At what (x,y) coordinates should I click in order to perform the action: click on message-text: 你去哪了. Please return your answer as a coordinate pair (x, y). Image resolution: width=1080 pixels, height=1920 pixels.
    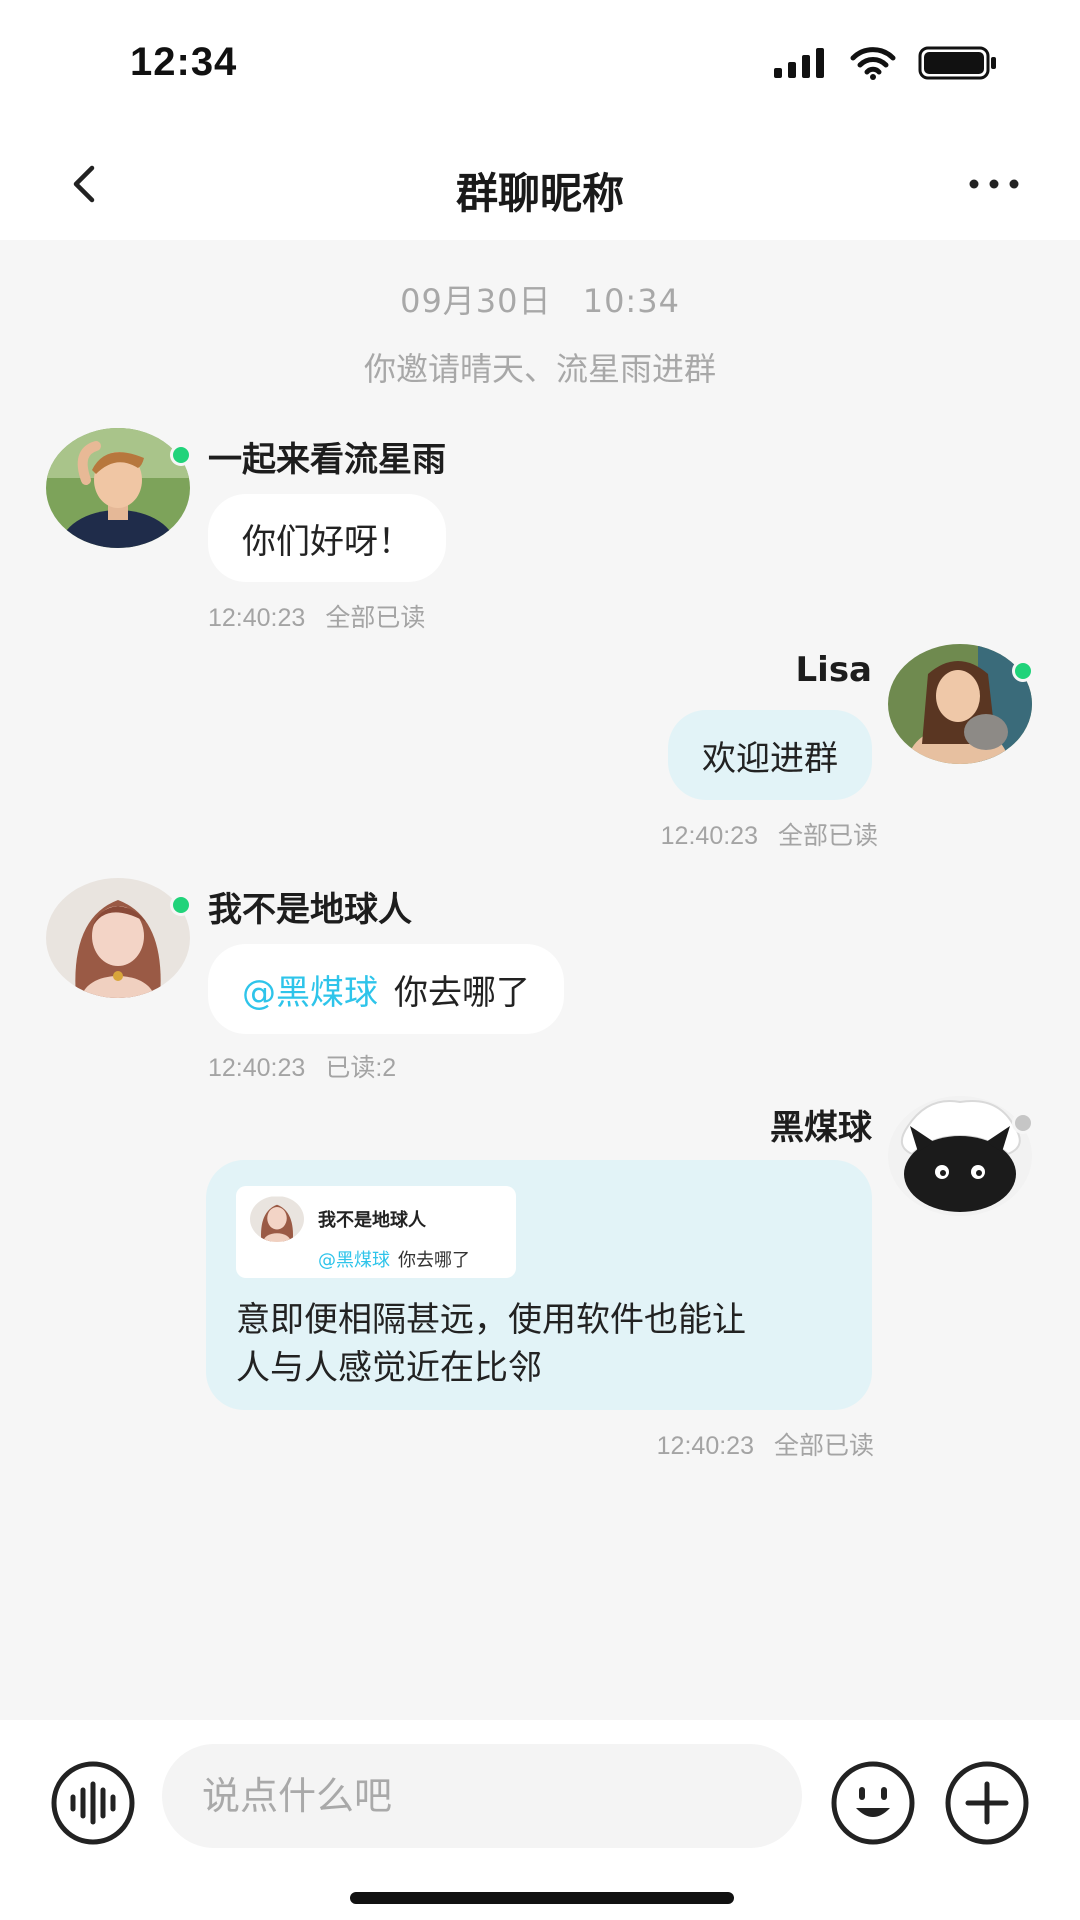
    Looking at the image, I should click on (462, 992).